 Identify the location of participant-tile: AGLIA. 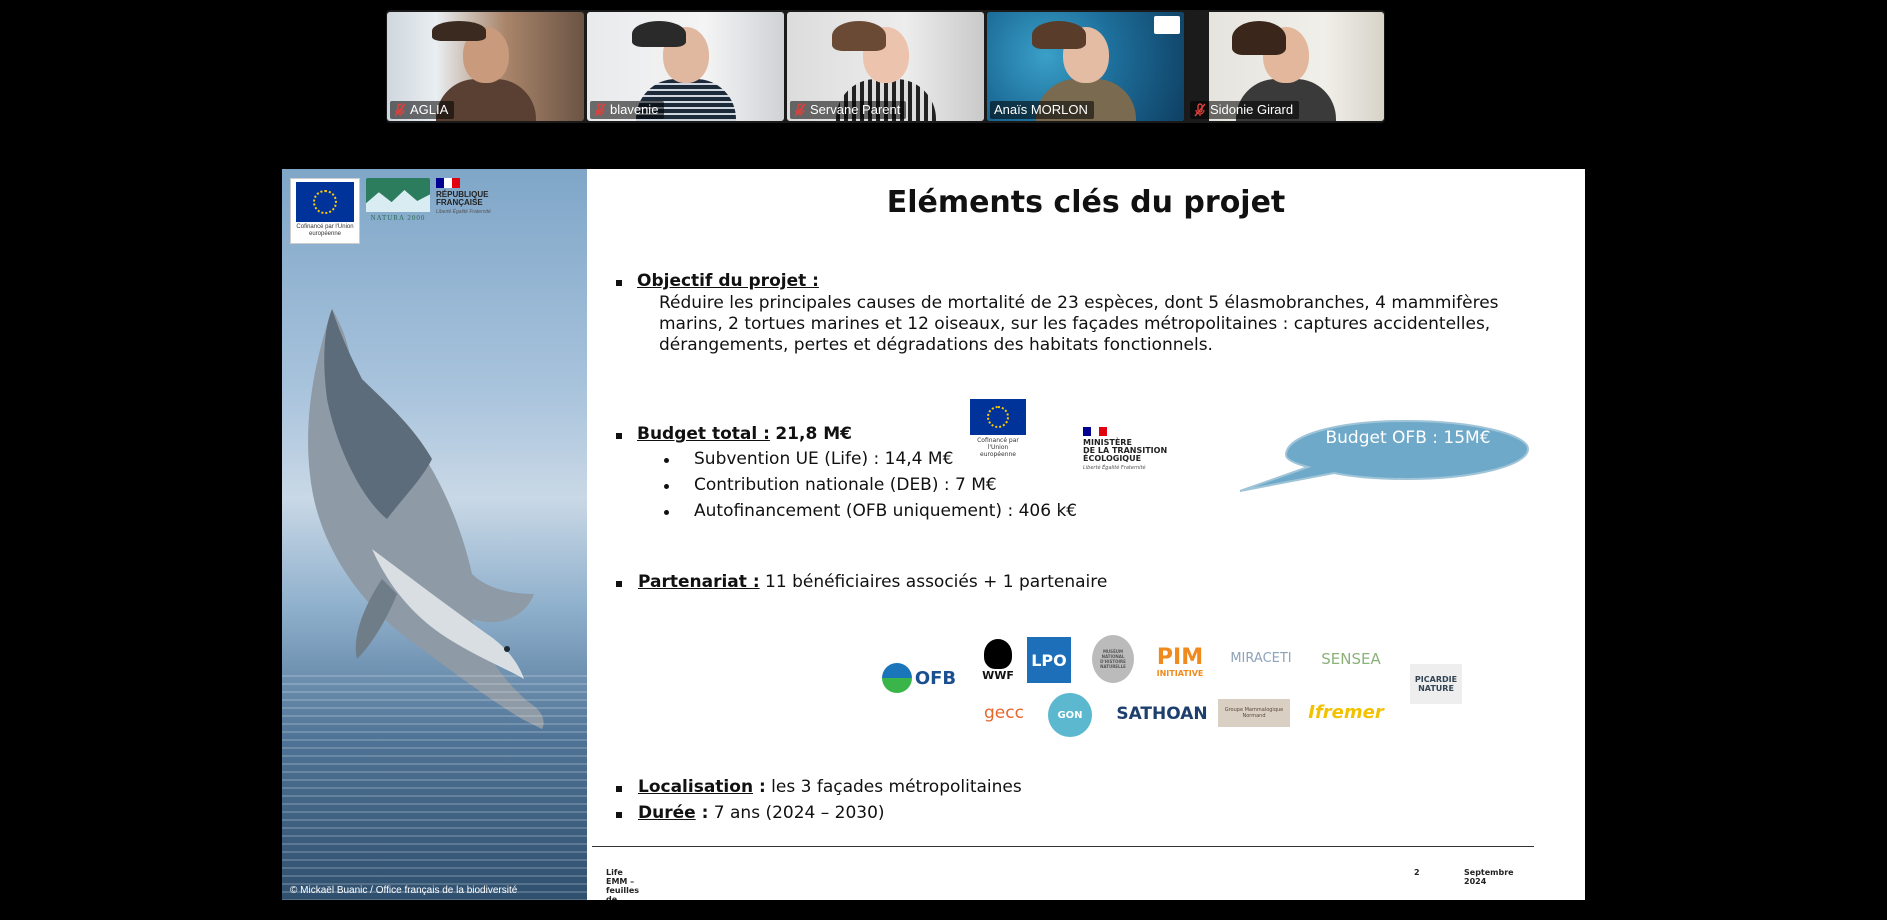
(485, 66).